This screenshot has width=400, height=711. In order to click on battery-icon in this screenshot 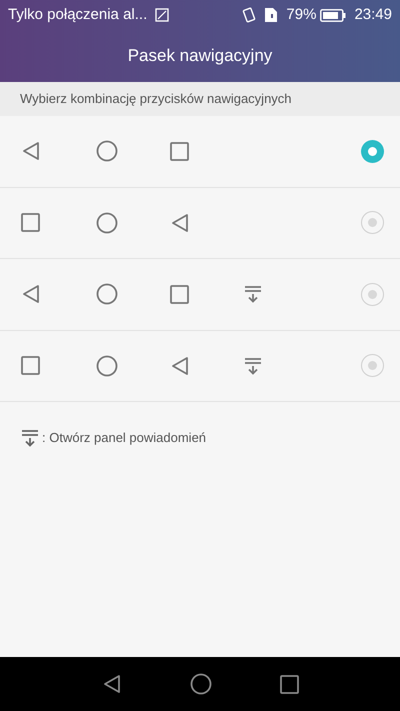, I will do `click(333, 15)`.